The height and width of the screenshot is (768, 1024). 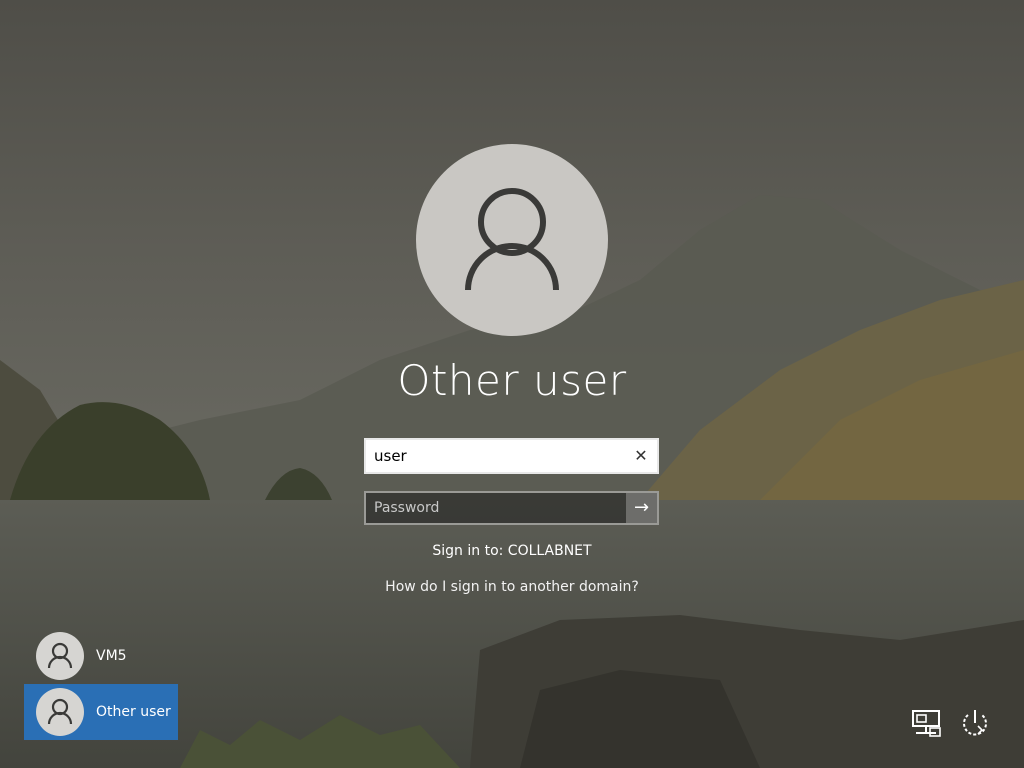 I want to click on other-domain-help-link: How do I sign in to another domain?, so click(x=512, y=587).